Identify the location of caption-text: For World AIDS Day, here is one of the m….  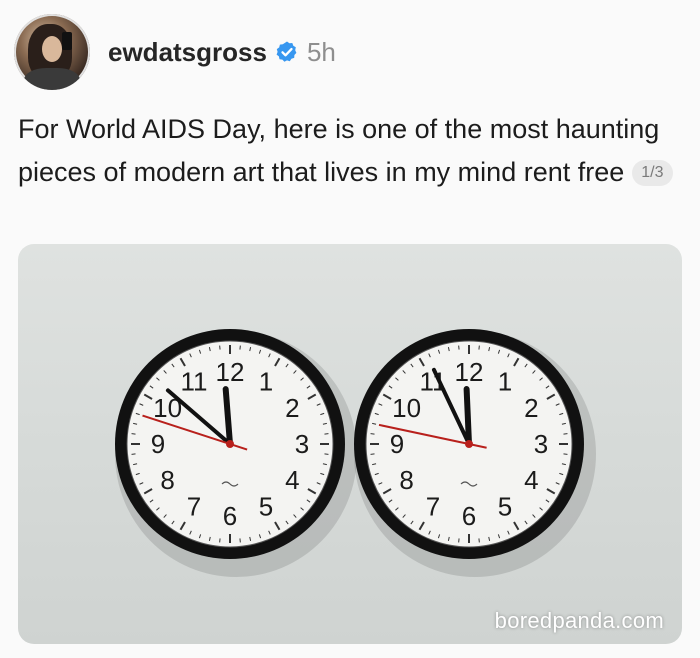
(339, 150).